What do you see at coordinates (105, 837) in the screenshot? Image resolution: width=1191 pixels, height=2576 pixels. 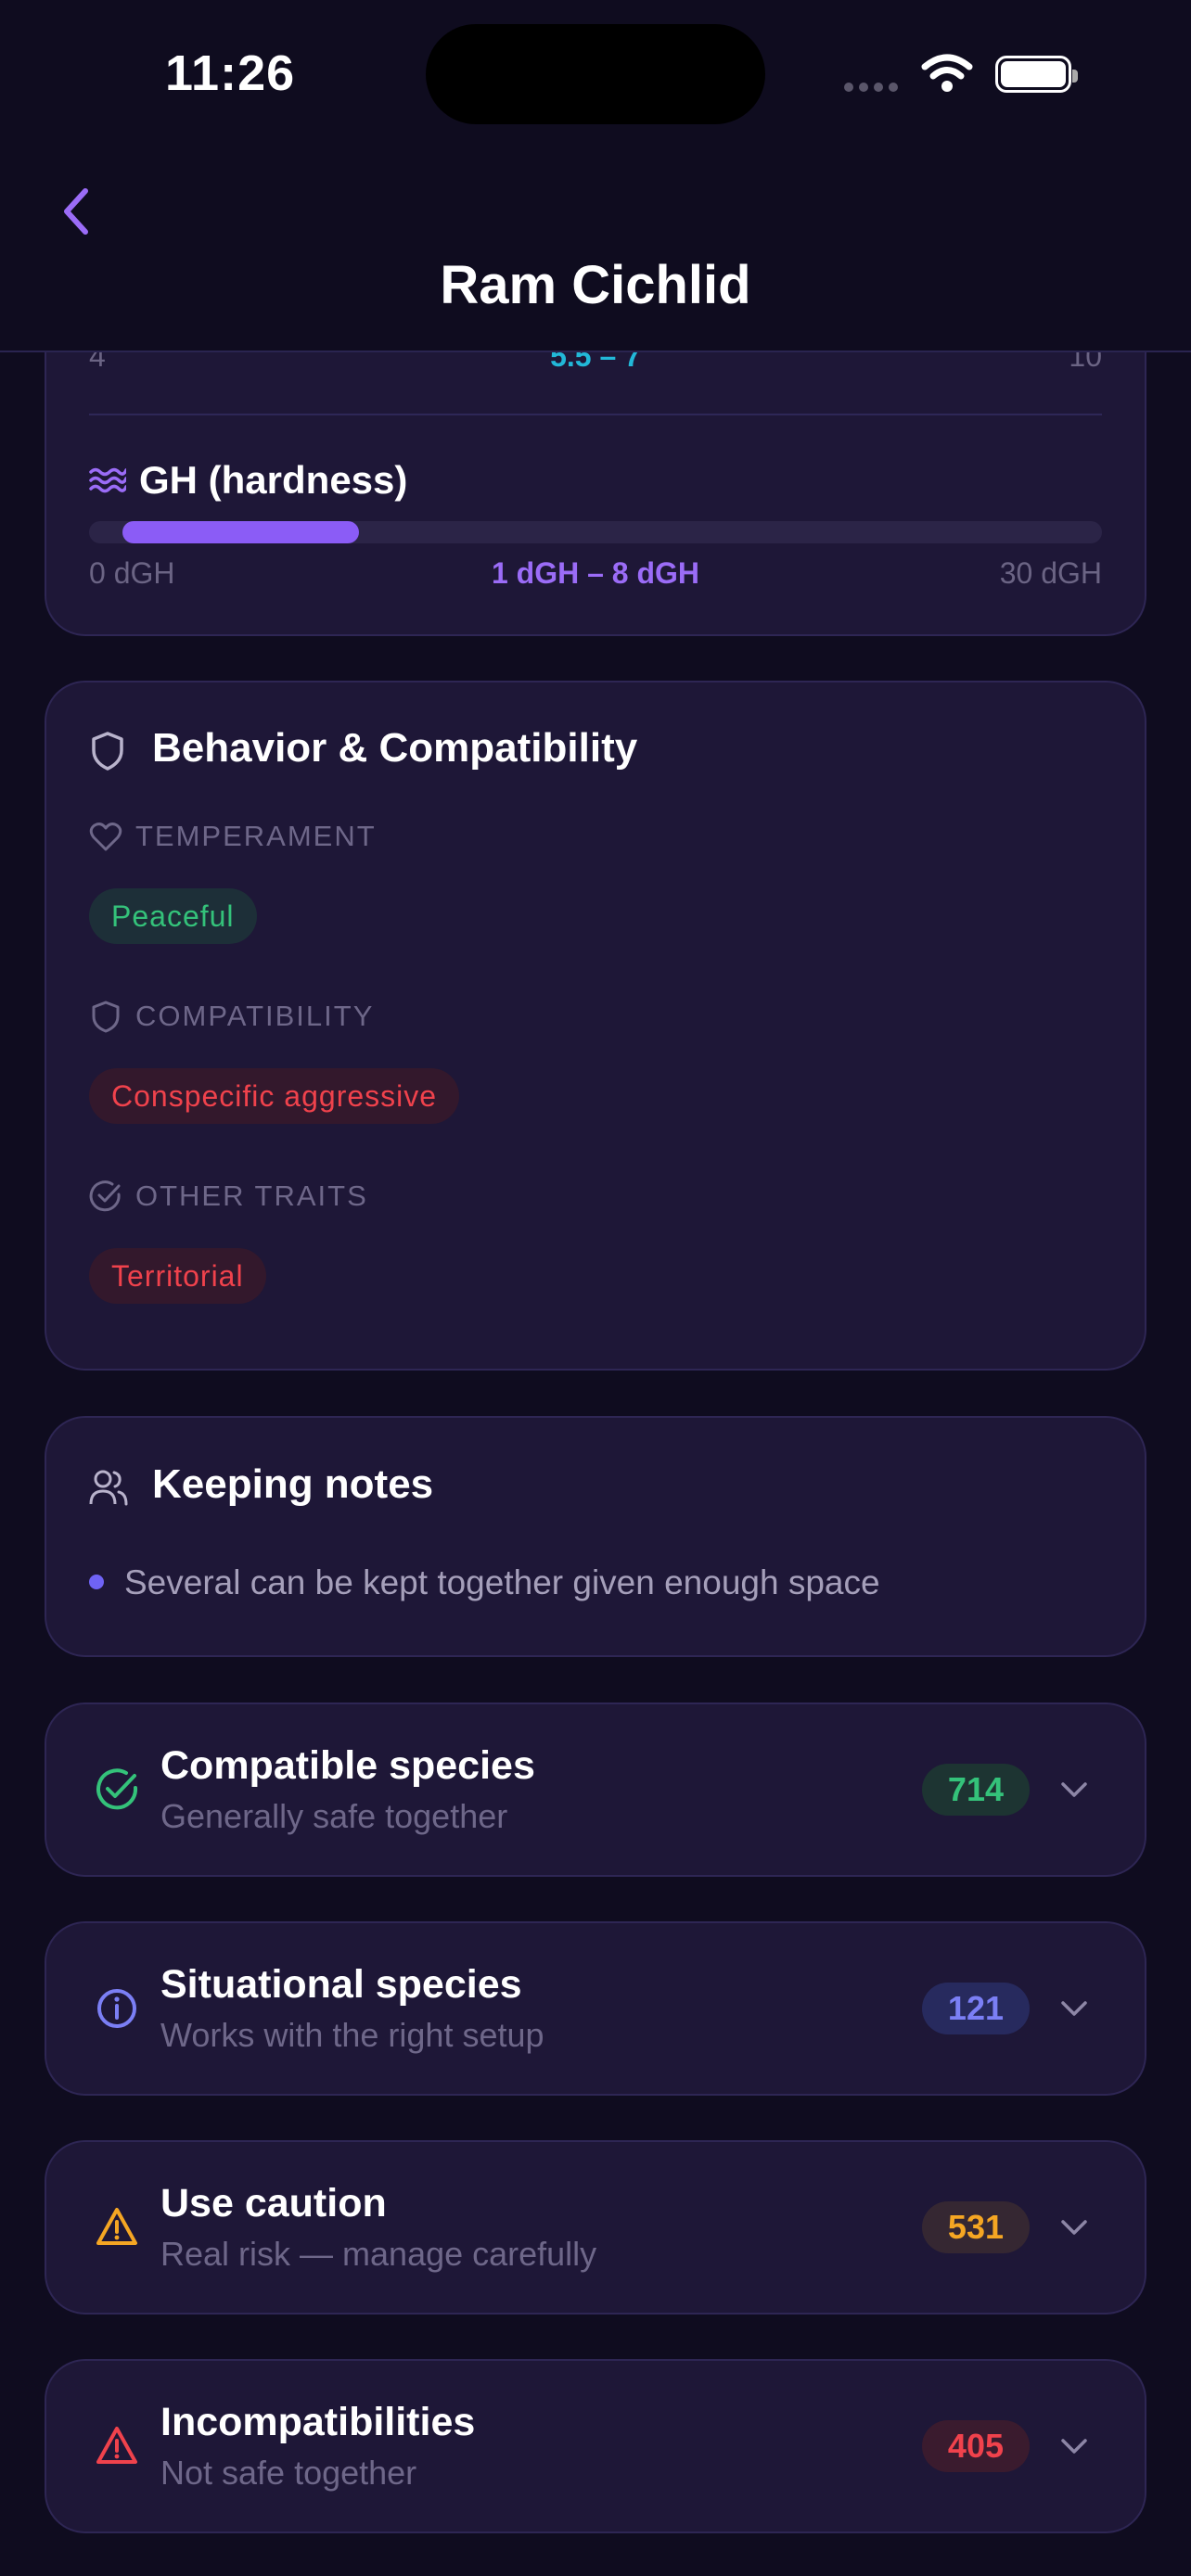 I see `heart-icon` at bounding box center [105, 837].